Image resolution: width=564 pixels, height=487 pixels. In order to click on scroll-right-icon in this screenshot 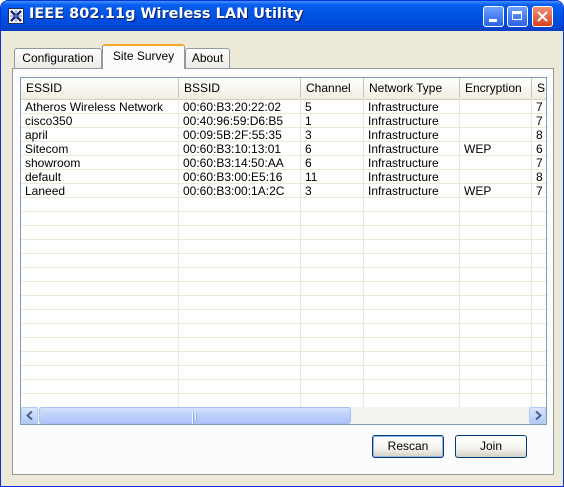, I will do `click(537, 415)`.